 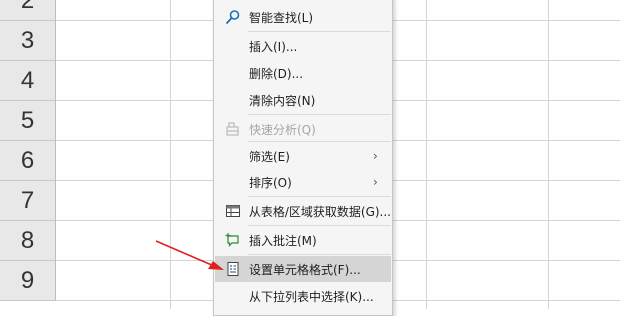 What do you see at coordinates (185, 253) in the screenshot?
I see `arrow-shaft` at bounding box center [185, 253].